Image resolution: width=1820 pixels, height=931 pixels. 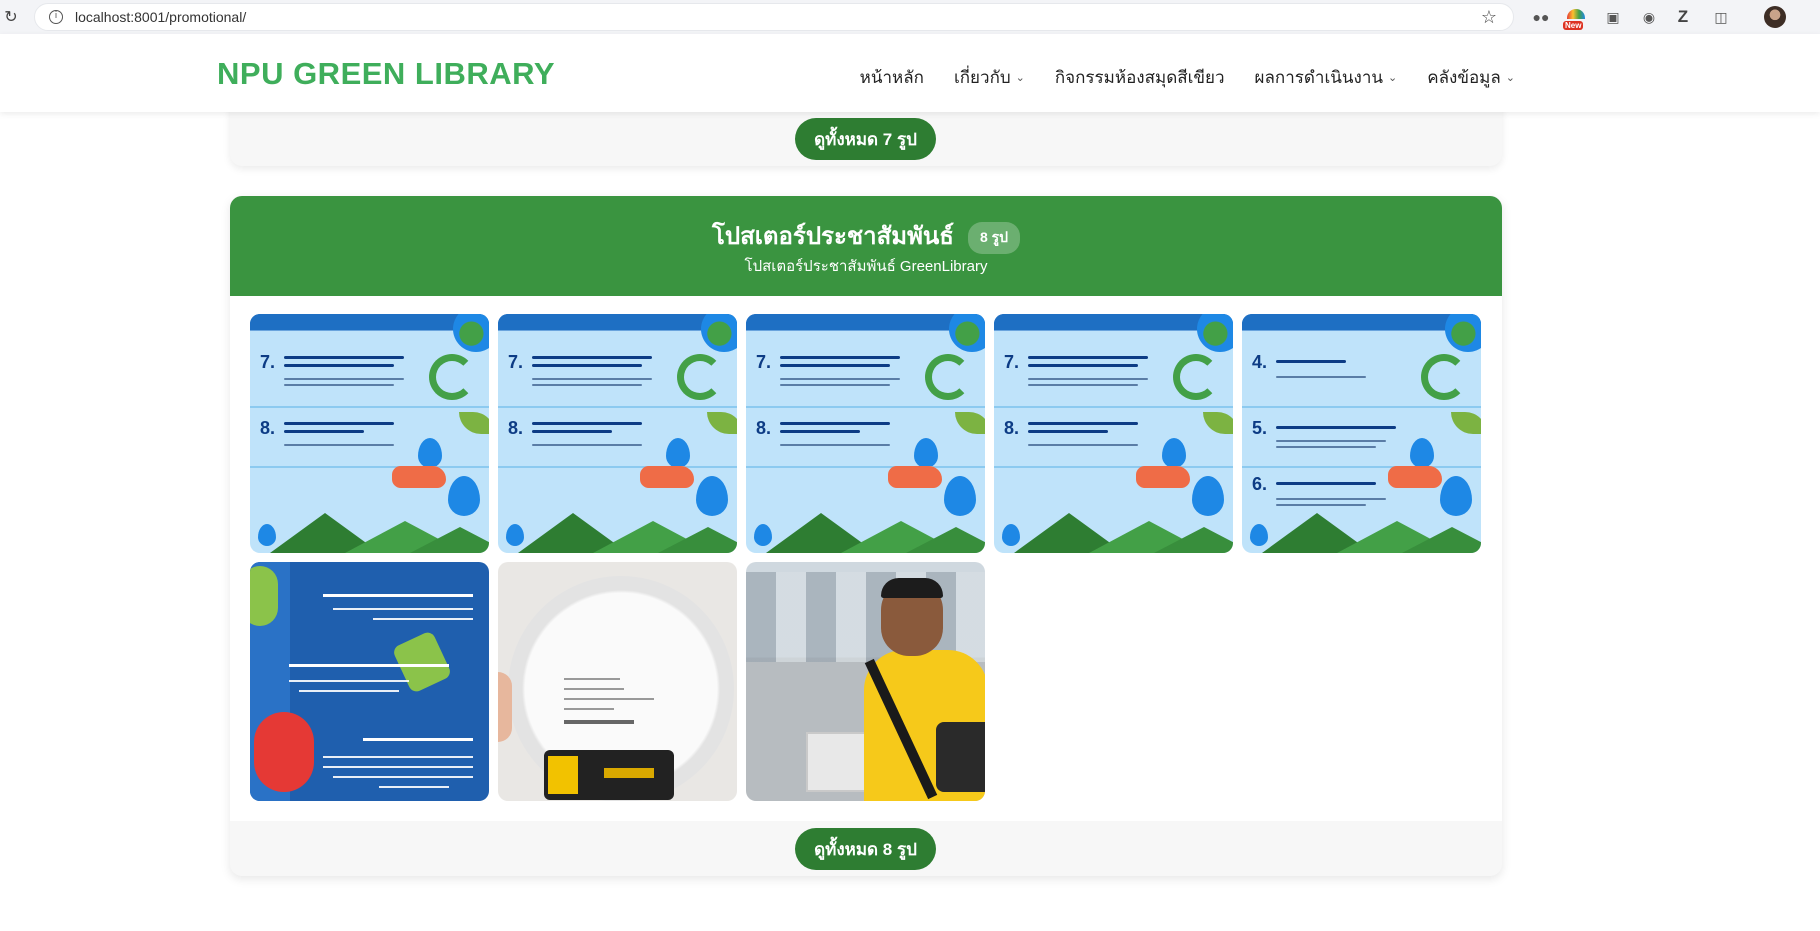 I want to click on view-all-7-button: ดูทั้งหมด 7 รูป, so click(x=865, y=139).